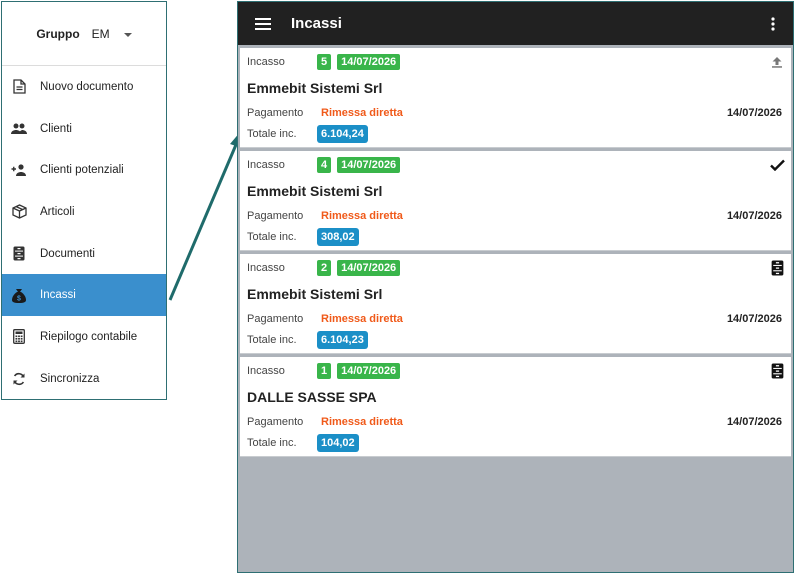  I want to click on total-amount-badge: 308,02, so click(338, 237).